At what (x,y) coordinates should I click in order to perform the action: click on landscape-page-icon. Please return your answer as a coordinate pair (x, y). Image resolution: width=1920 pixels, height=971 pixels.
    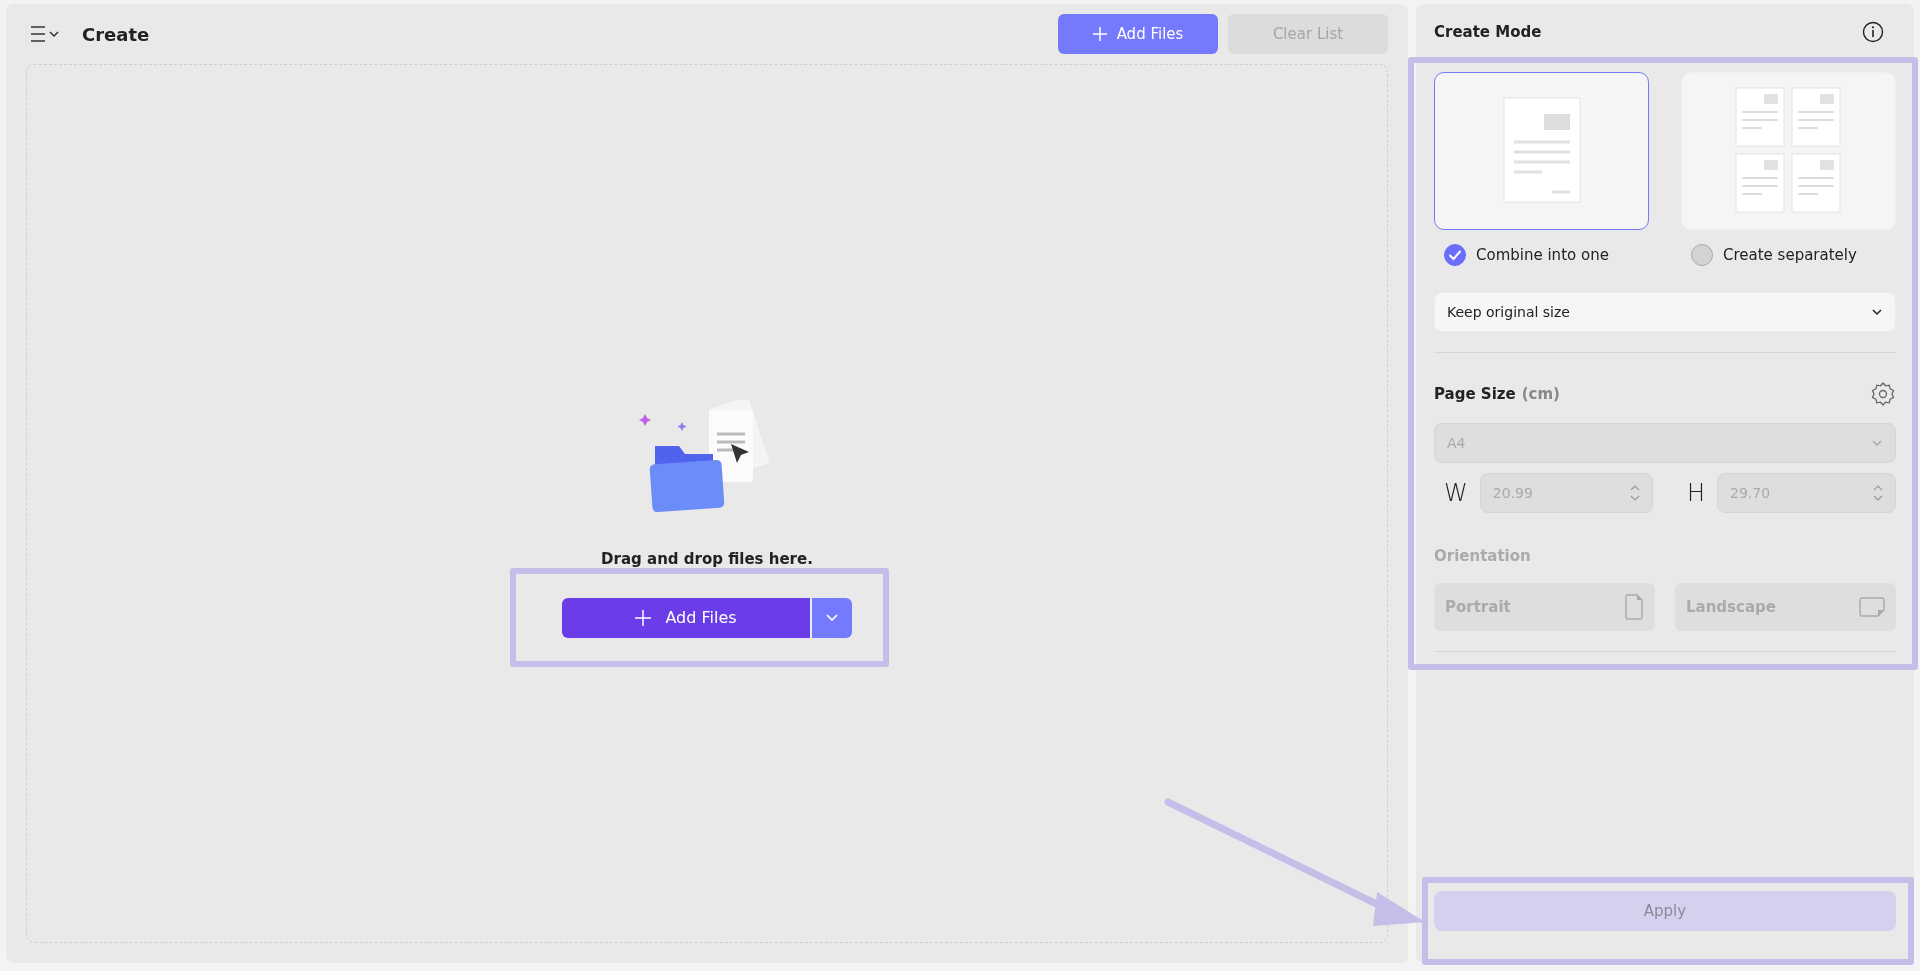
    Looking at the image, I should click on (1872, 607).